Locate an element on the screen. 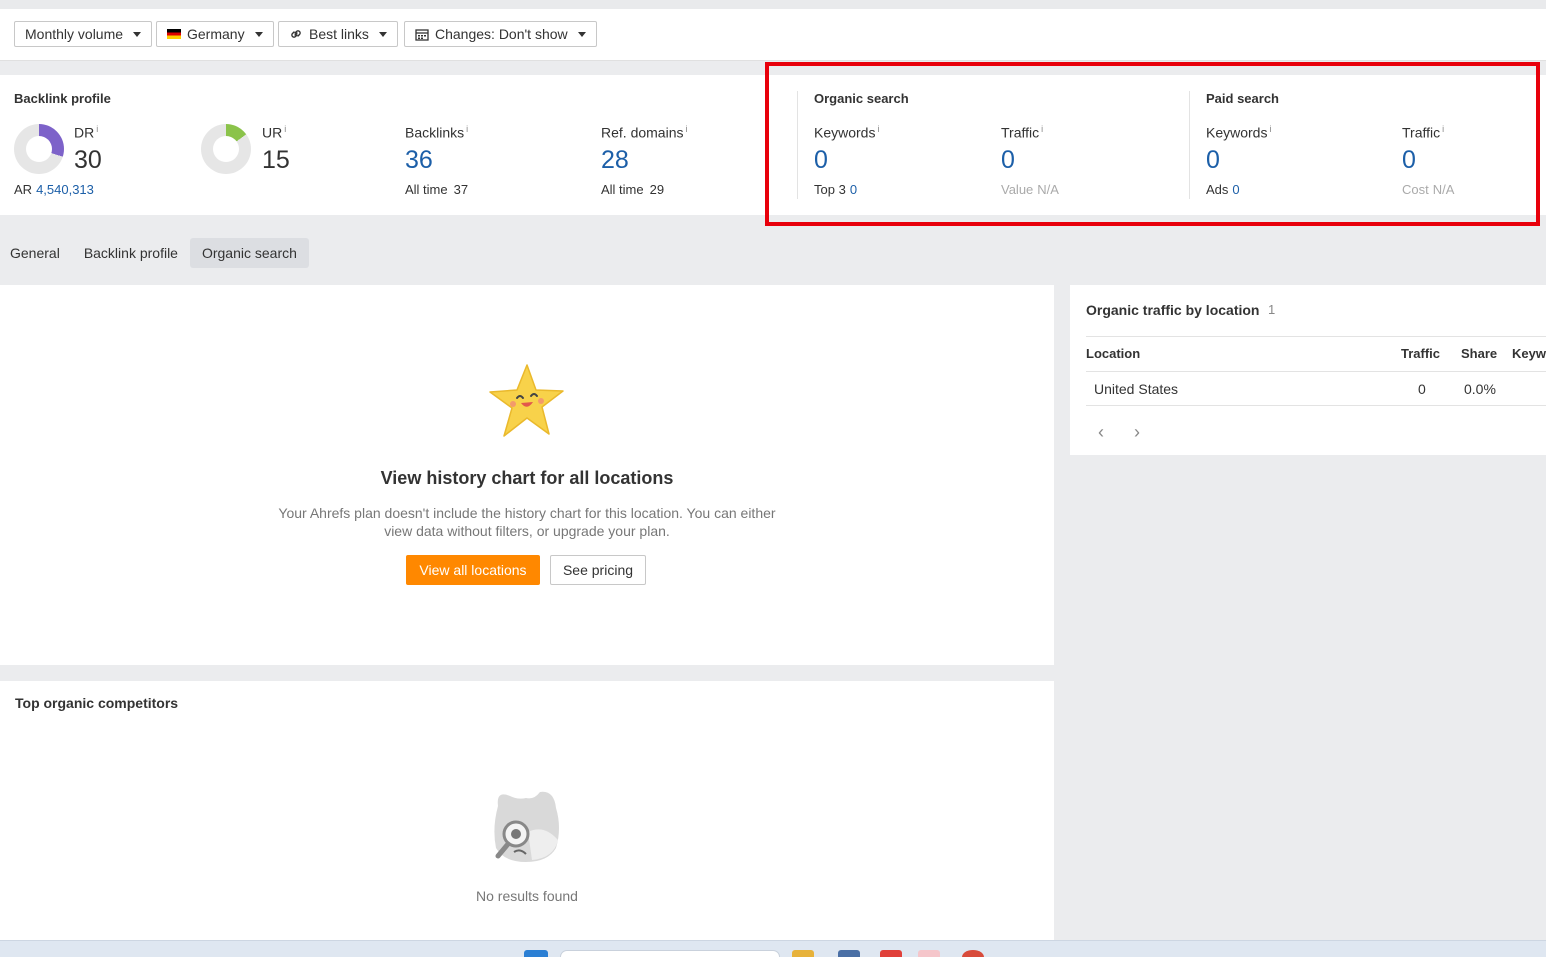  paid-traffic-value: 0 is located at coordinates (1409, 160).